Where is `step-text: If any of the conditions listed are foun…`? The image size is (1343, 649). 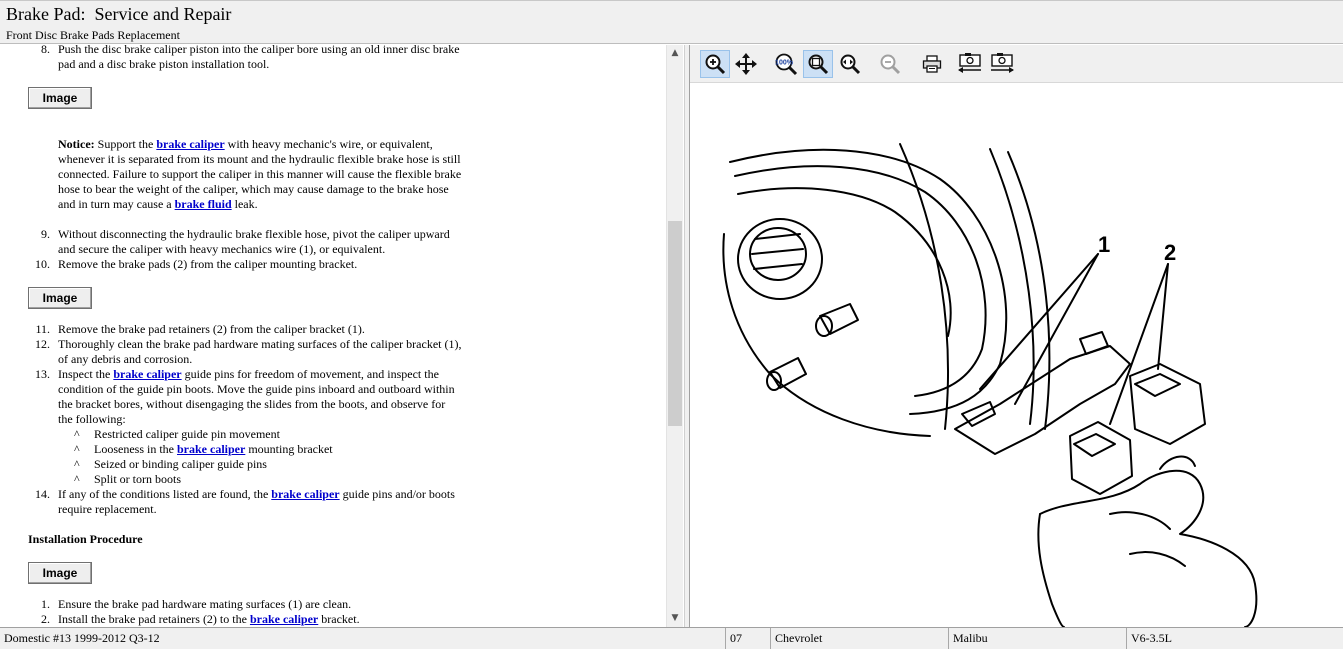
step-text: If any of the conditions listed are foun… is located at coordinates (165, 494).